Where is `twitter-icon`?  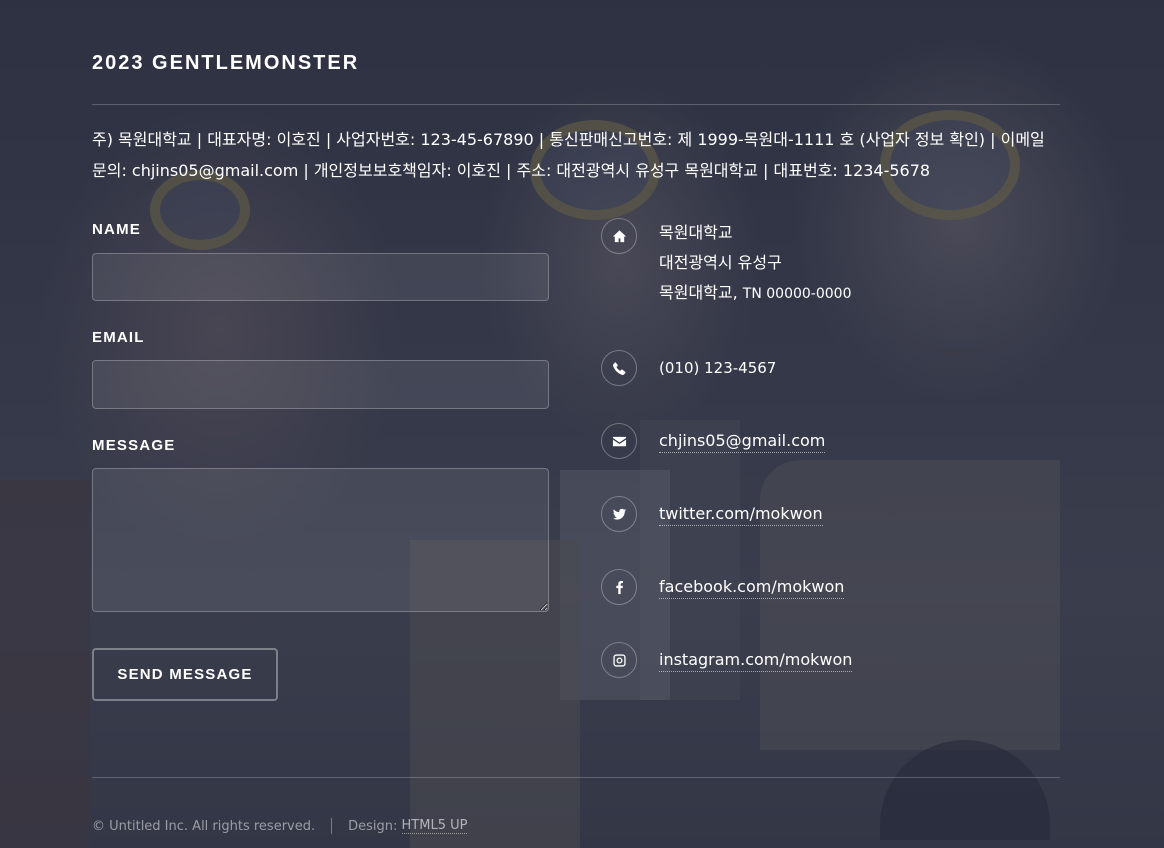 twitter-icon is located at coordinates (619, 514).